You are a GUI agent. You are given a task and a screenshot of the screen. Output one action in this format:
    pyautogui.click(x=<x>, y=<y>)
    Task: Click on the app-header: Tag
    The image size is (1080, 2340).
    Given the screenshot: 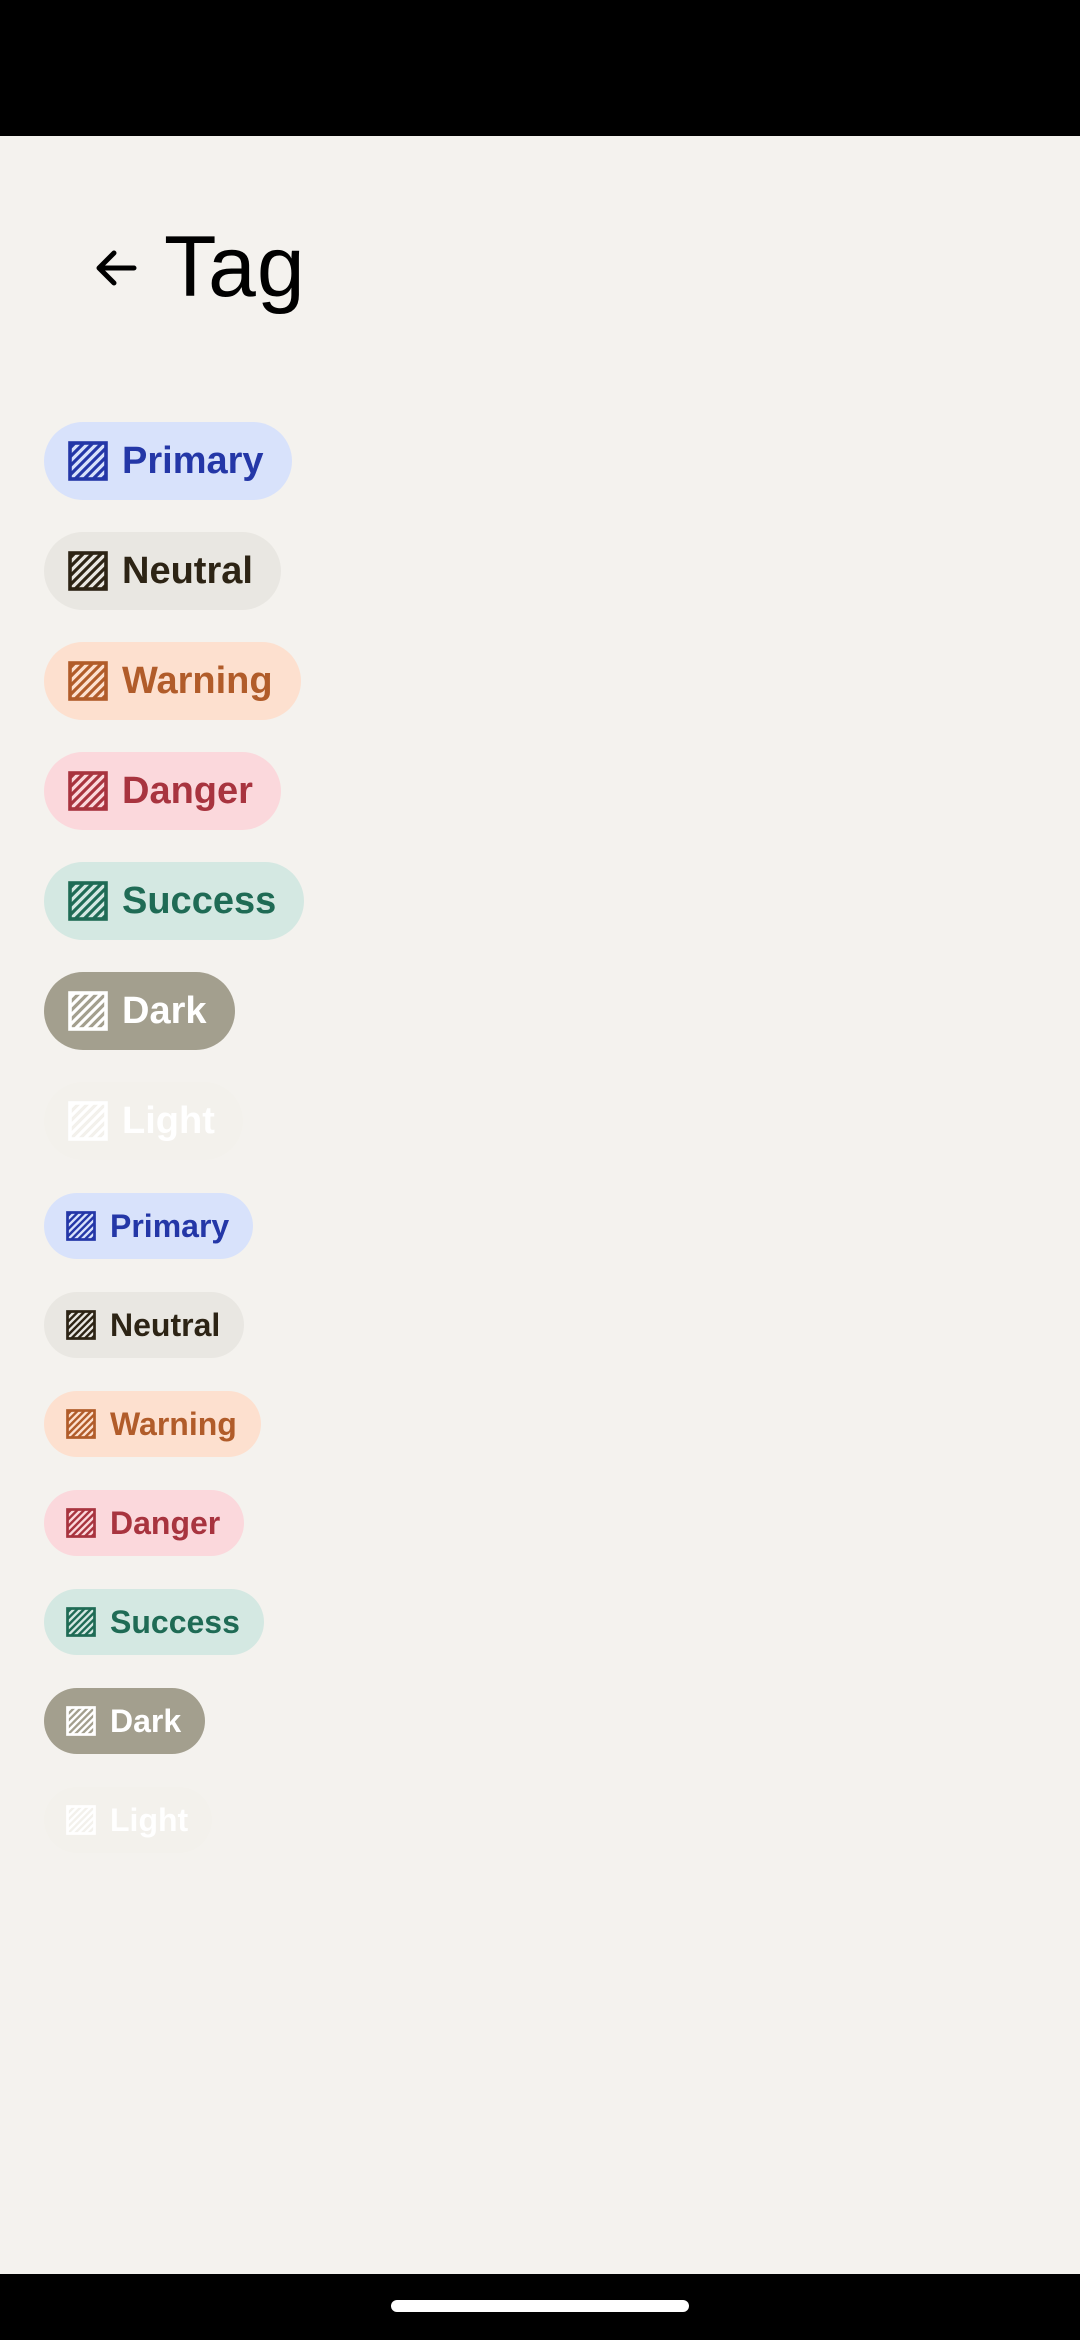 What is the action you would take?
    pyautogui.click(x=540, y=261)
    